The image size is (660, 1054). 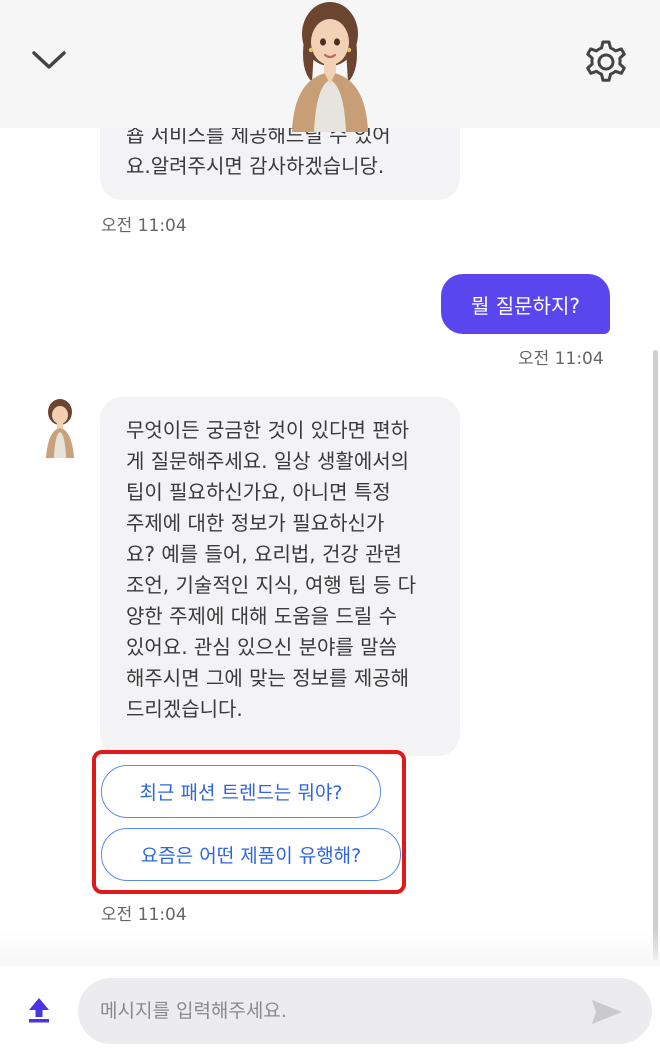 I want to click on message-line: 있어요. 관심 있으신 분야를 말씀, so click(x=261, y=647).